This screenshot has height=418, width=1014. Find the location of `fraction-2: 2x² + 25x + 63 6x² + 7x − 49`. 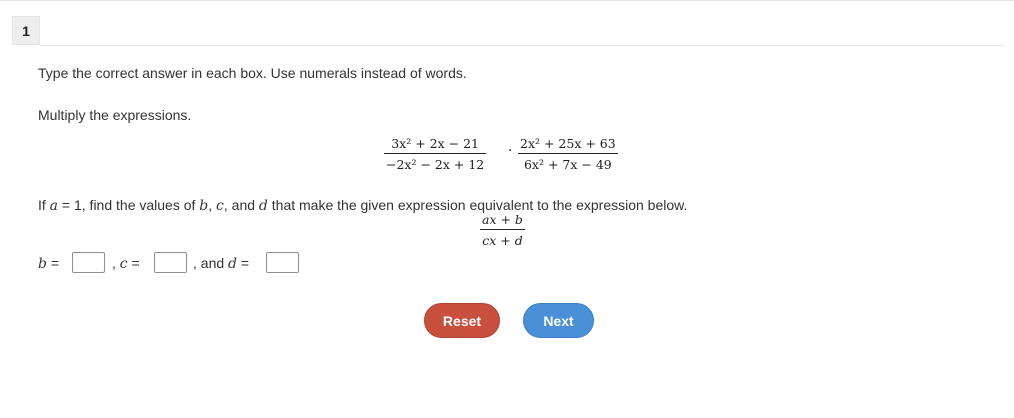

fraction-2: 2x² + 25x + 63 6x² + 7x − 49 is located at coordinates (568, 154).